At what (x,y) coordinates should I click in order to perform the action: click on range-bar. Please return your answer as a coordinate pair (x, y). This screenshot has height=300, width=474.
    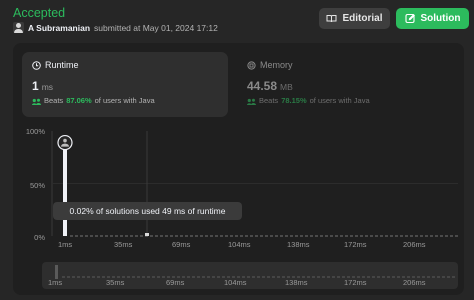
    Looking at the image, I should click on (56, 272).